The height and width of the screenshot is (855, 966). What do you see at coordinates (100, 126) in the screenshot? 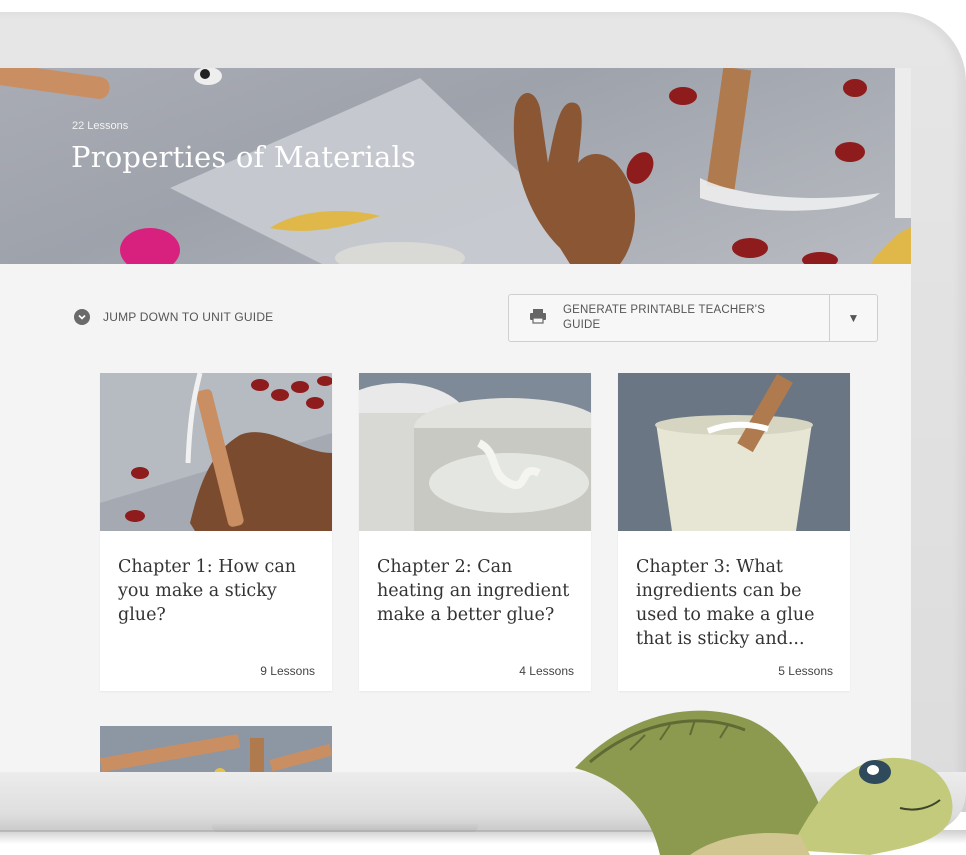
I see `hero-lesson-count: 22 Lessons` at bounding box center [100, 126].